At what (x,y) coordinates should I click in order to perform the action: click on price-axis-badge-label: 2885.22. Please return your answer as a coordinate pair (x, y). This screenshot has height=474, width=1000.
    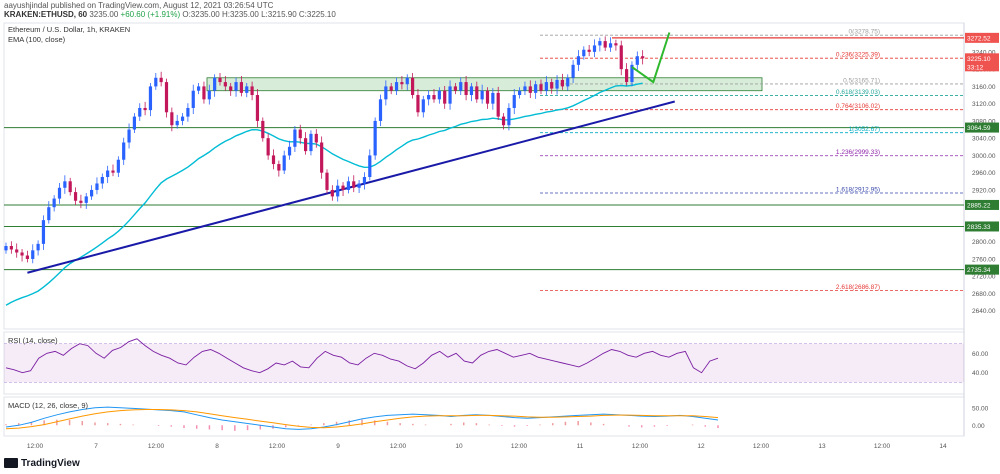
    Looking at the image, I should click on (979, 205).